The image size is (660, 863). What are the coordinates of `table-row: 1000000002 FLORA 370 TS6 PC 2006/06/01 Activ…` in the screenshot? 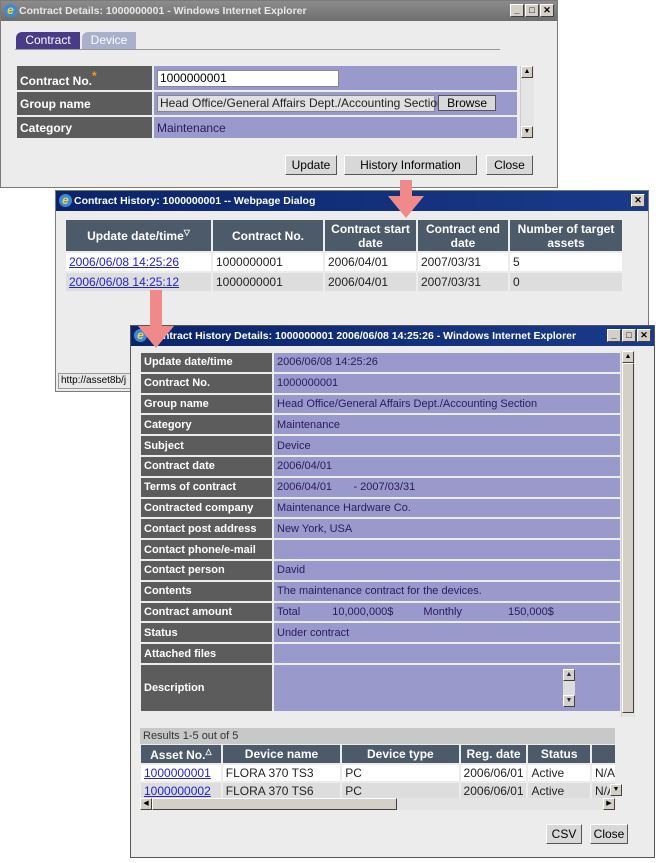 It's located at (378, 791).